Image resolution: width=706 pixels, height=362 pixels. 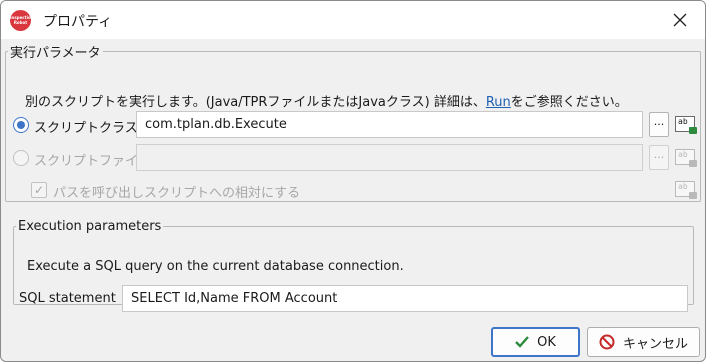 I want to click on close-icon, so click(x=680, y=20).